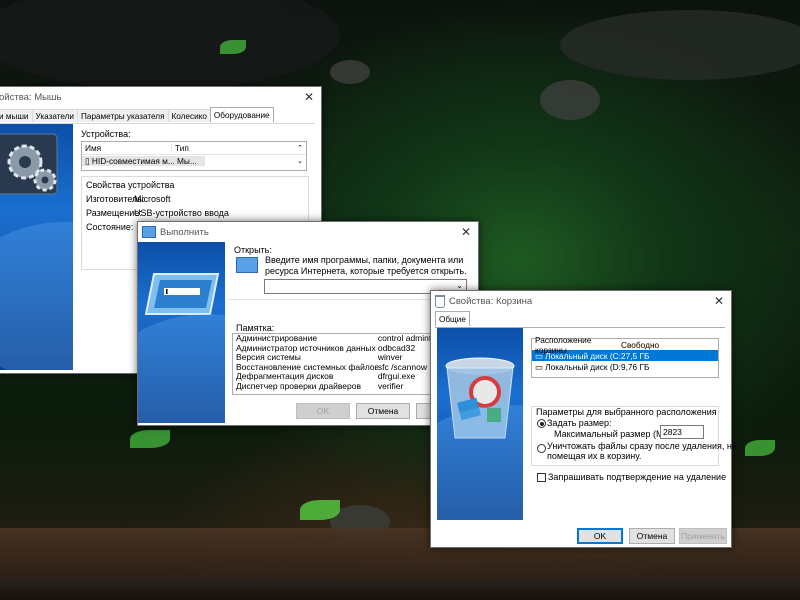  What do you see at coordinates (320, 386) in the screenshot?
I see `list-item: Диспетчер проверки драйверов verifier` at bounding box center [320, 386].